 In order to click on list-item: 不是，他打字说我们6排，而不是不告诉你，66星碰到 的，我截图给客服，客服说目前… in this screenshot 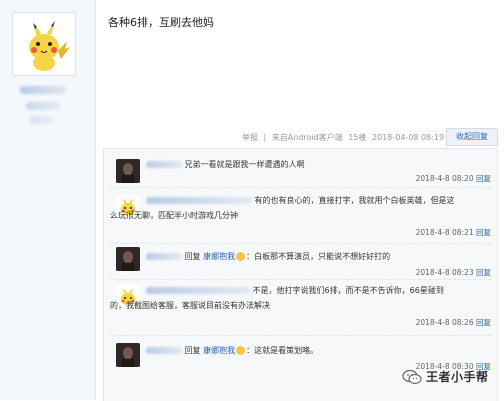, I will do `click(300, 308)`.